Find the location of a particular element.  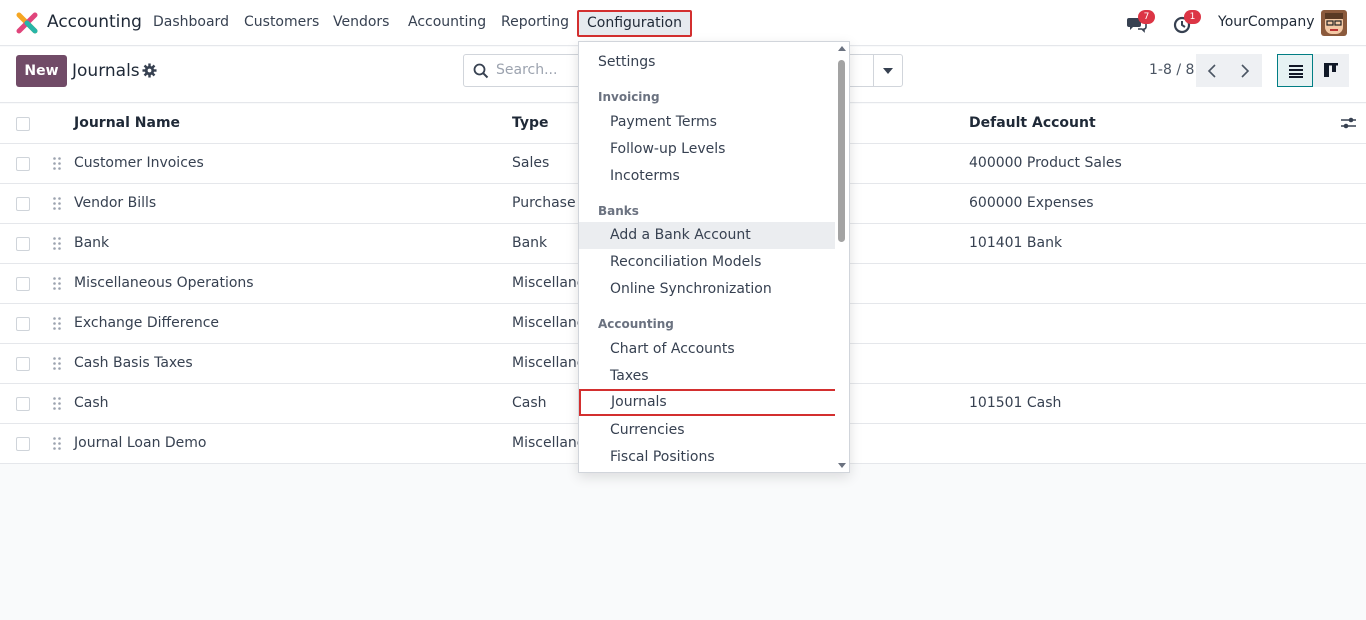

activities-button: 1 is located at coordinates (1187, 22).